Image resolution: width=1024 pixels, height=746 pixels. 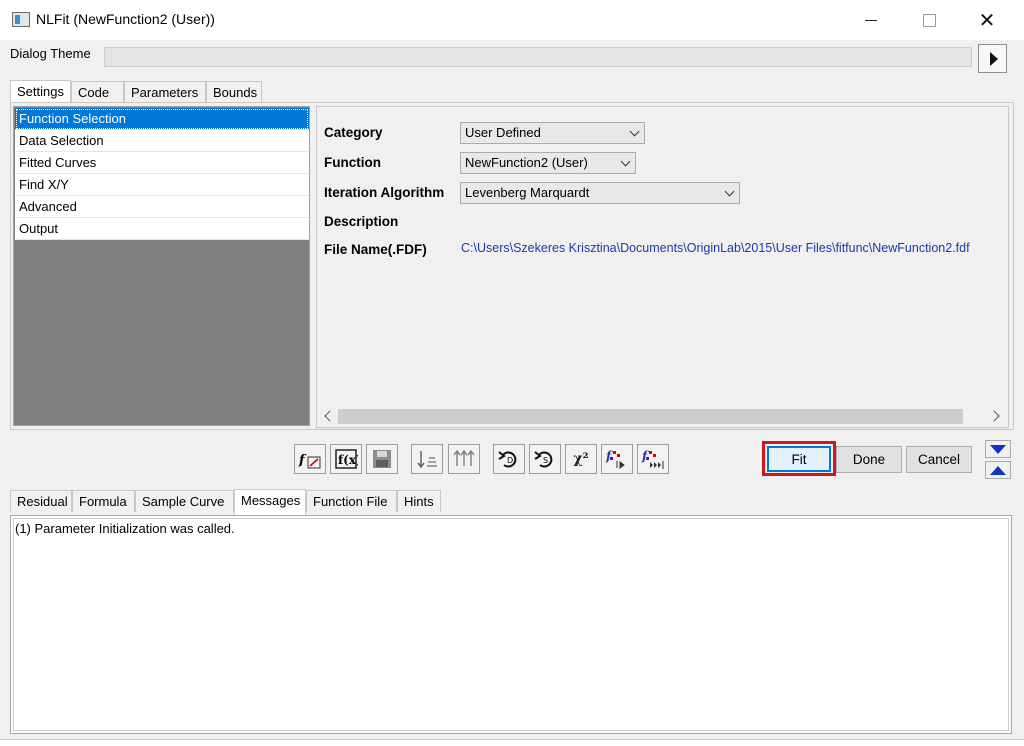 I want to click on tab-bounds: Bounds, so click(x=234, y=92).